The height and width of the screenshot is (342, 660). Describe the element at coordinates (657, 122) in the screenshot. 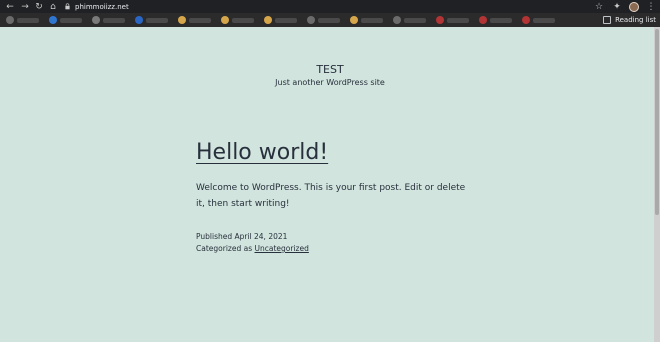

I see `scrollbar-thumb` at that location.